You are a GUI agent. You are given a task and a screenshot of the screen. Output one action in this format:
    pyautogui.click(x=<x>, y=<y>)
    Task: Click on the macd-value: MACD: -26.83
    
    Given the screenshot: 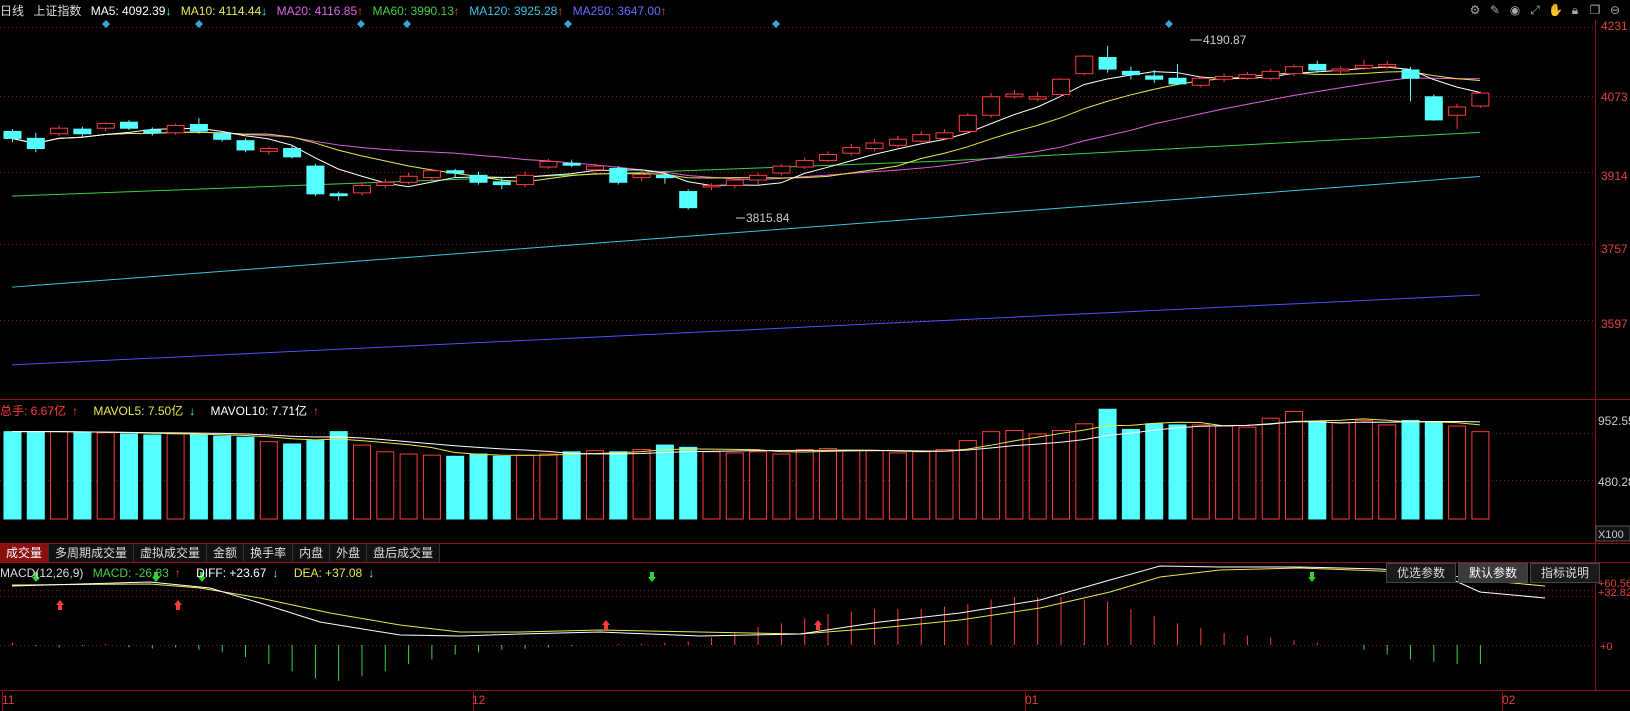 What is the action you would take?
    pyautogui.click(x=130, y=573)
    